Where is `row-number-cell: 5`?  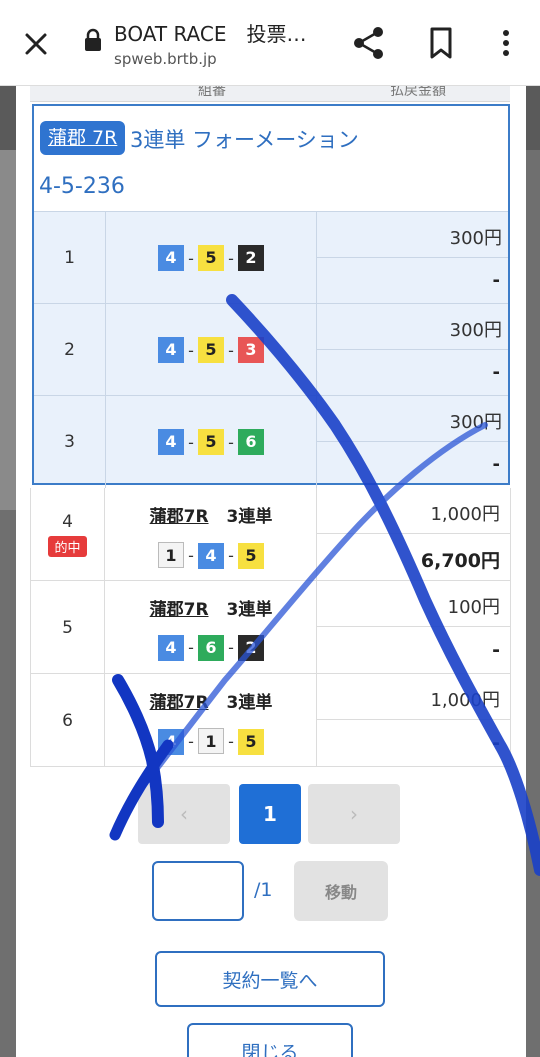 row-number-cell: 5 is located at coordinates (68, 627).